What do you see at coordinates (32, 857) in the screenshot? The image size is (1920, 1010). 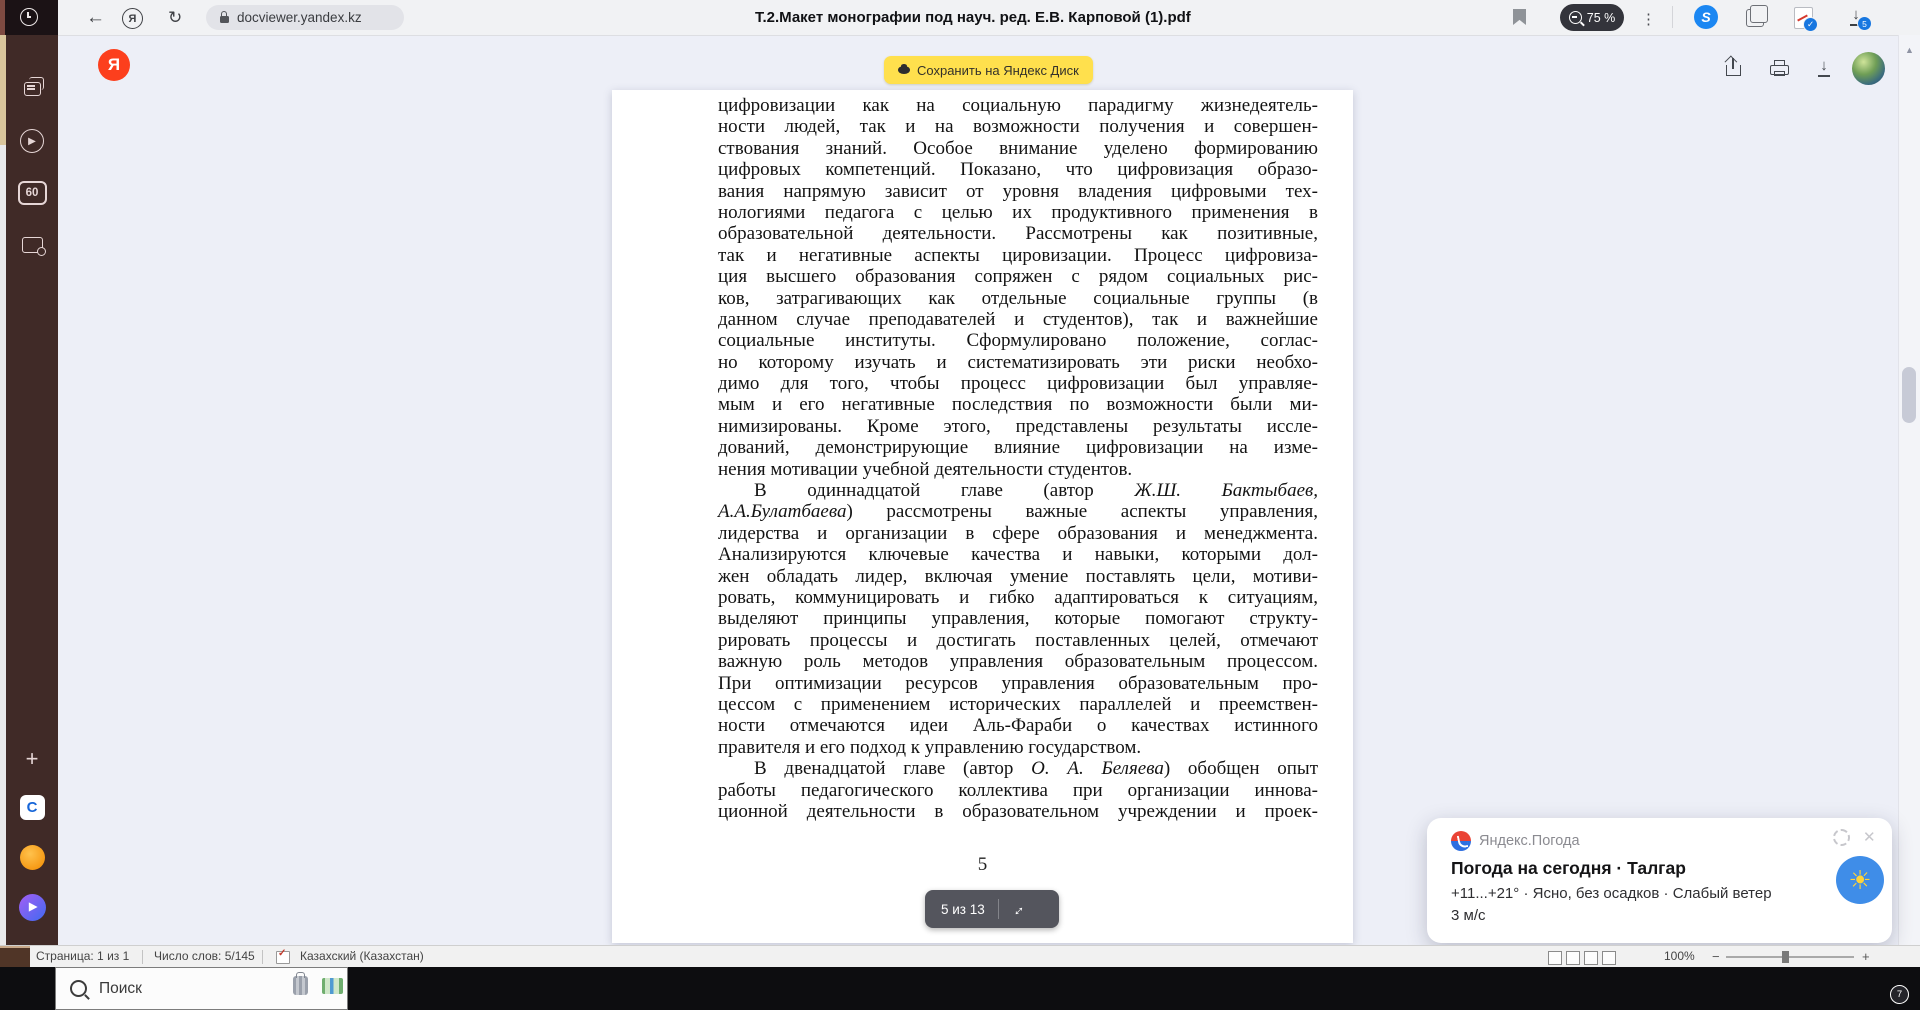 I see `sidebar-item-services` at bounding box center [32, 857].